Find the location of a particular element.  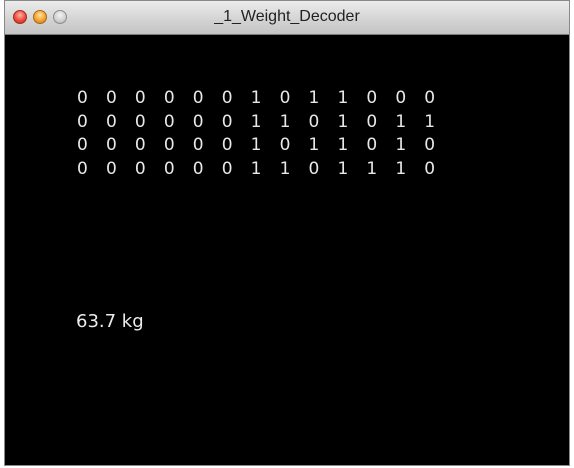

weight-readout: 63.7 kg is located at coordinates (110, 321).